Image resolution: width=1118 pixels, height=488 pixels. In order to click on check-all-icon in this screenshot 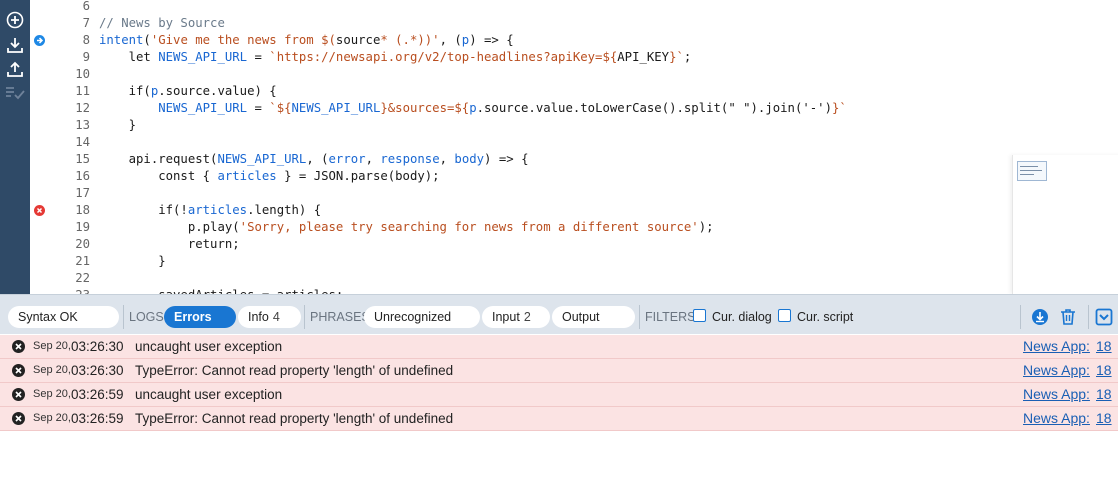, I will do `click(15, 93)`.